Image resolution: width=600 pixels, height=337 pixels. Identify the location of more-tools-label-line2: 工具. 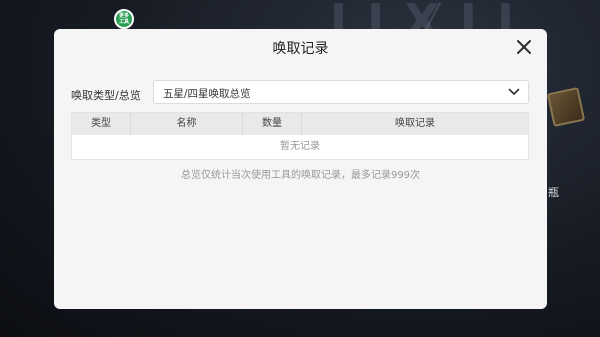
(123, 22).